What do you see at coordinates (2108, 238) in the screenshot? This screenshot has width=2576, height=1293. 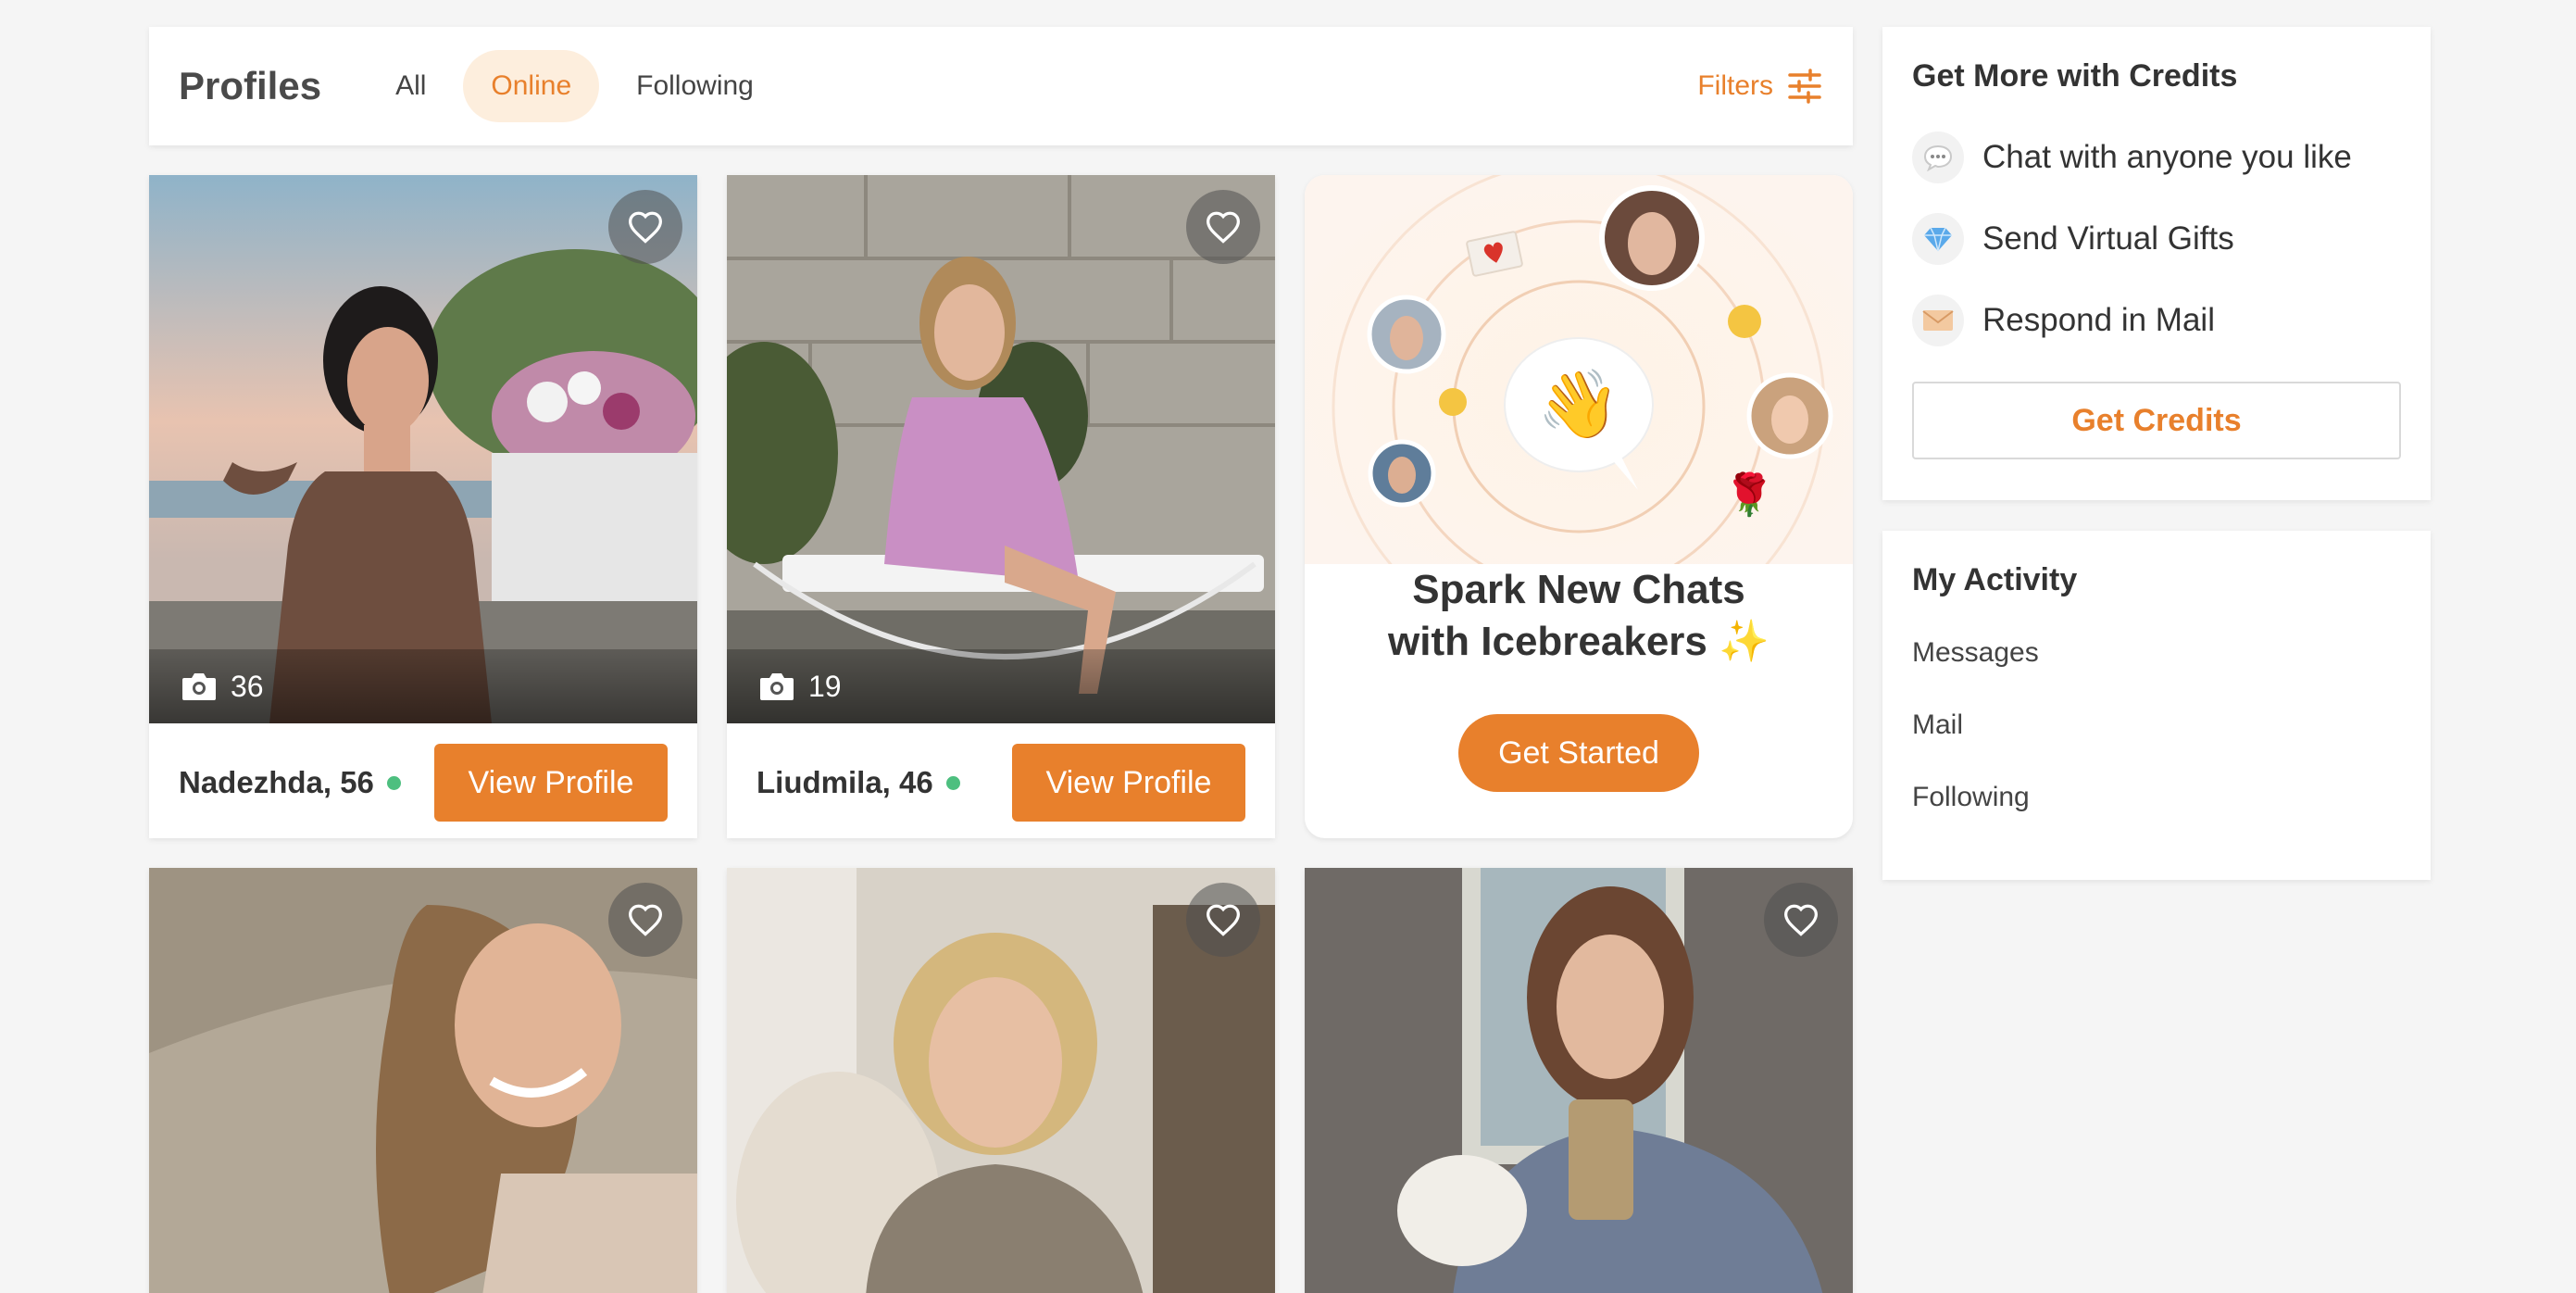 I see `credit-item-label: Send Virtual Gifts` at bounding box center [2108, 238].